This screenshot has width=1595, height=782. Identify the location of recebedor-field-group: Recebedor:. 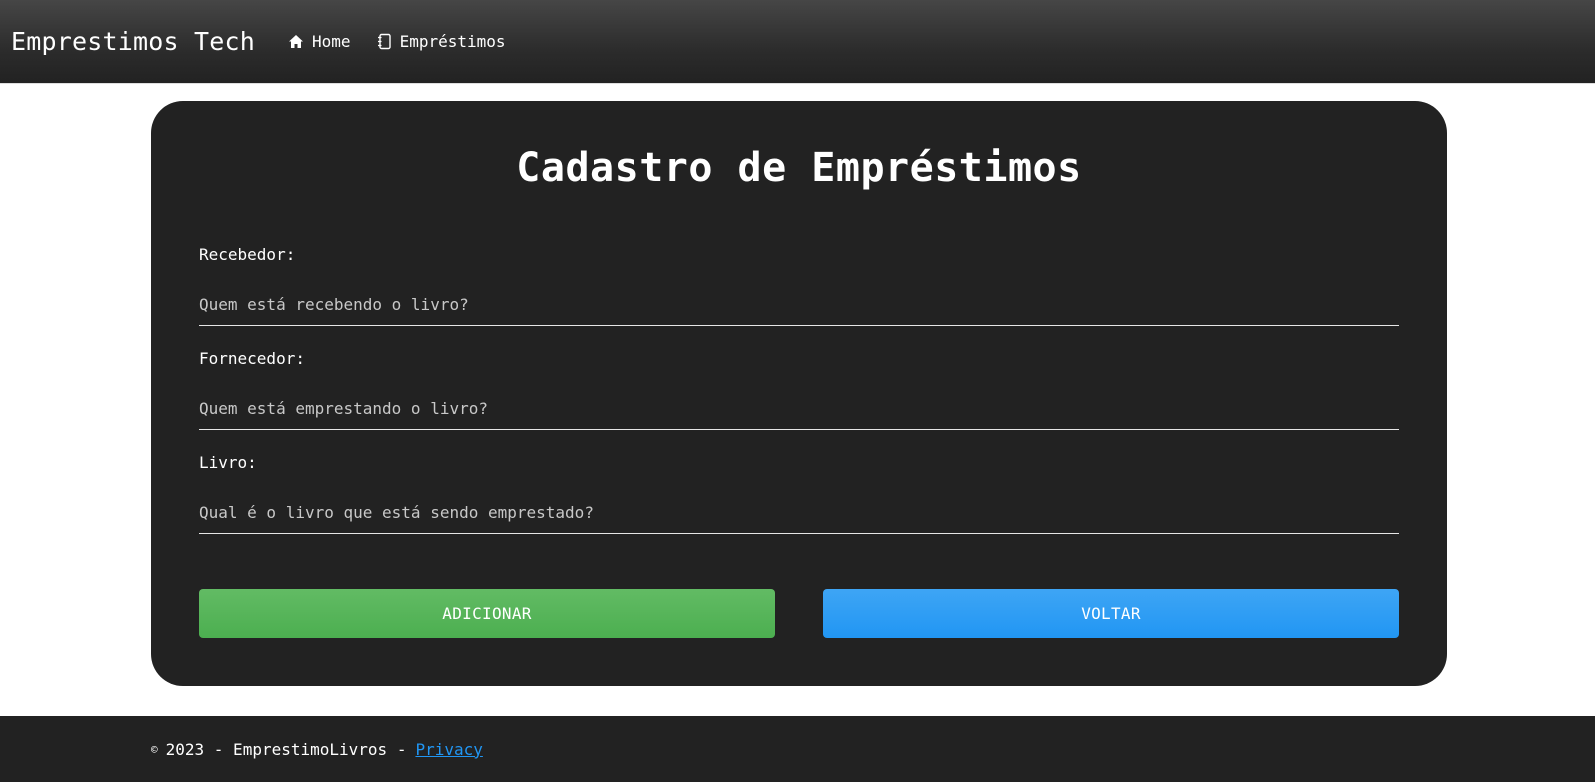
(799, 285).